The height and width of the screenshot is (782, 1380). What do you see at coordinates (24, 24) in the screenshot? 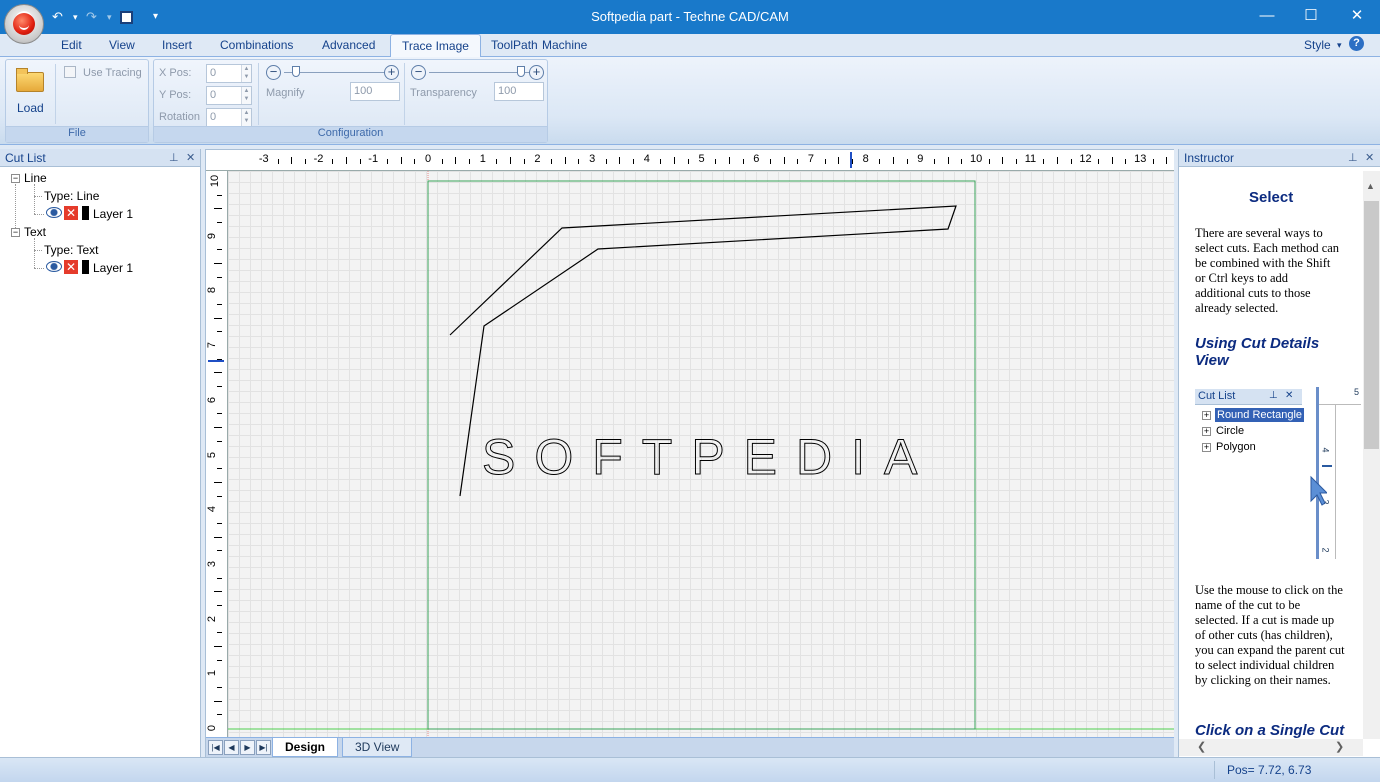
I see `application-menu-button` at bounding box center [24, 24].